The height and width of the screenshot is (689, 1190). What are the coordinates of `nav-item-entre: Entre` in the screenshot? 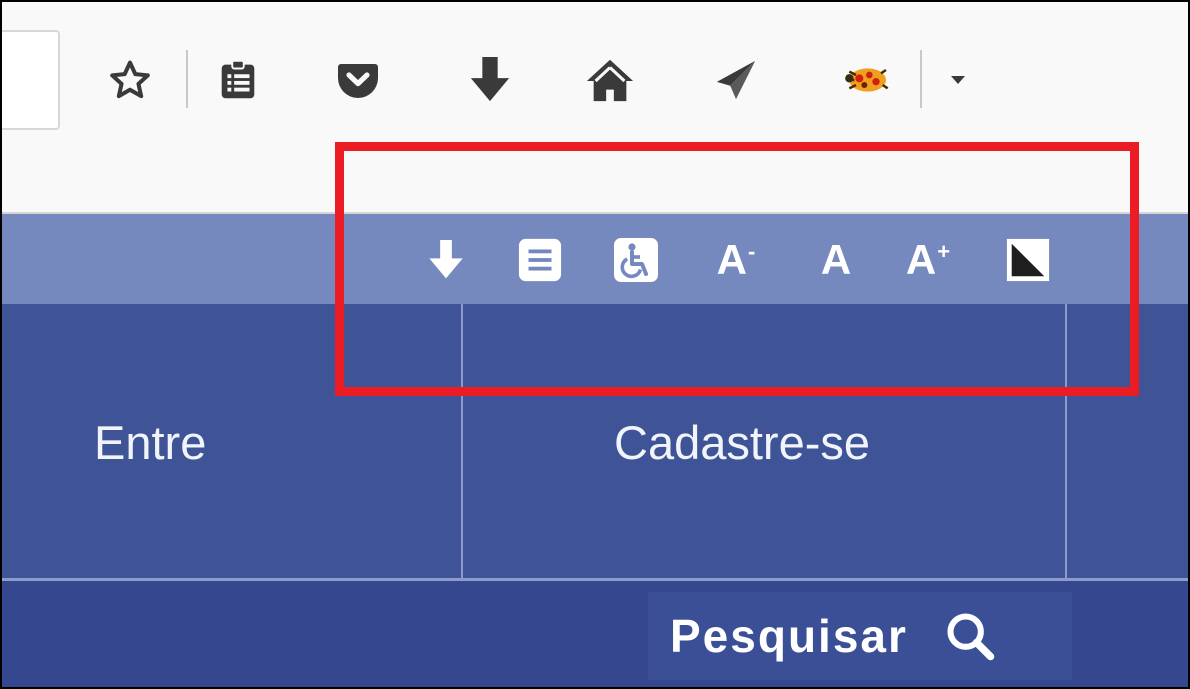 It's located at (150, 442).